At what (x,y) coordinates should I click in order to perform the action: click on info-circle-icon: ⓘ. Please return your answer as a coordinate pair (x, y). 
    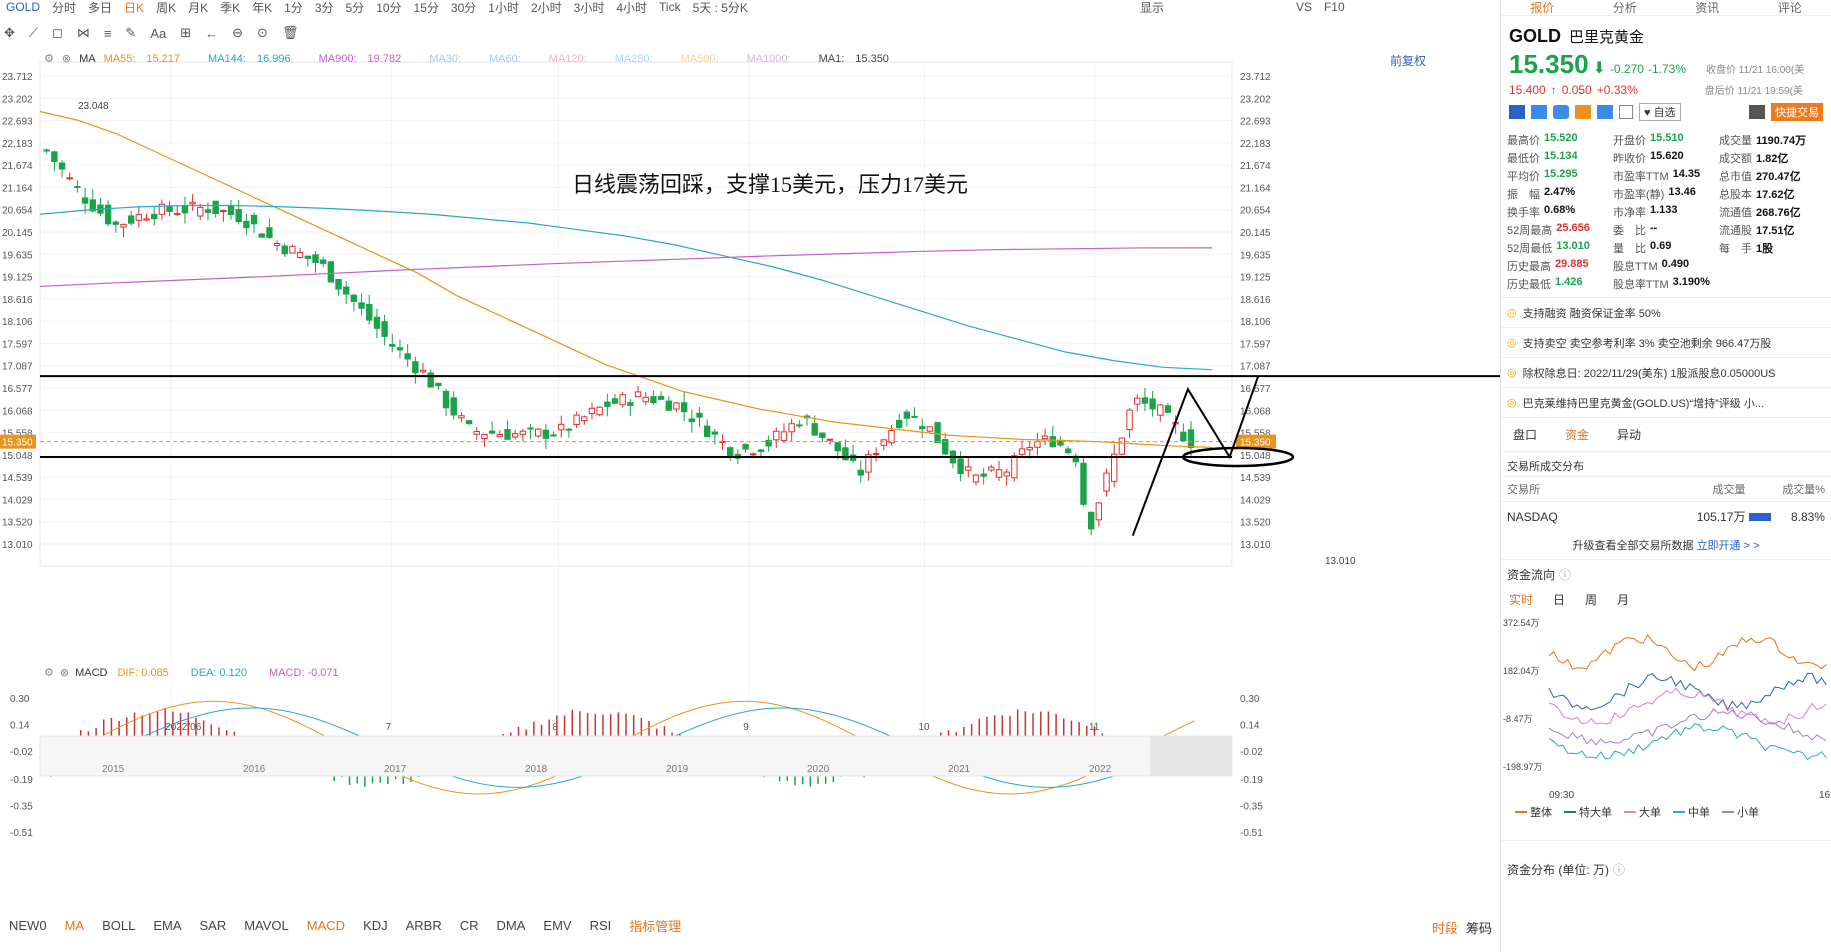
    Looking at the image, I should click on (1565, 574).